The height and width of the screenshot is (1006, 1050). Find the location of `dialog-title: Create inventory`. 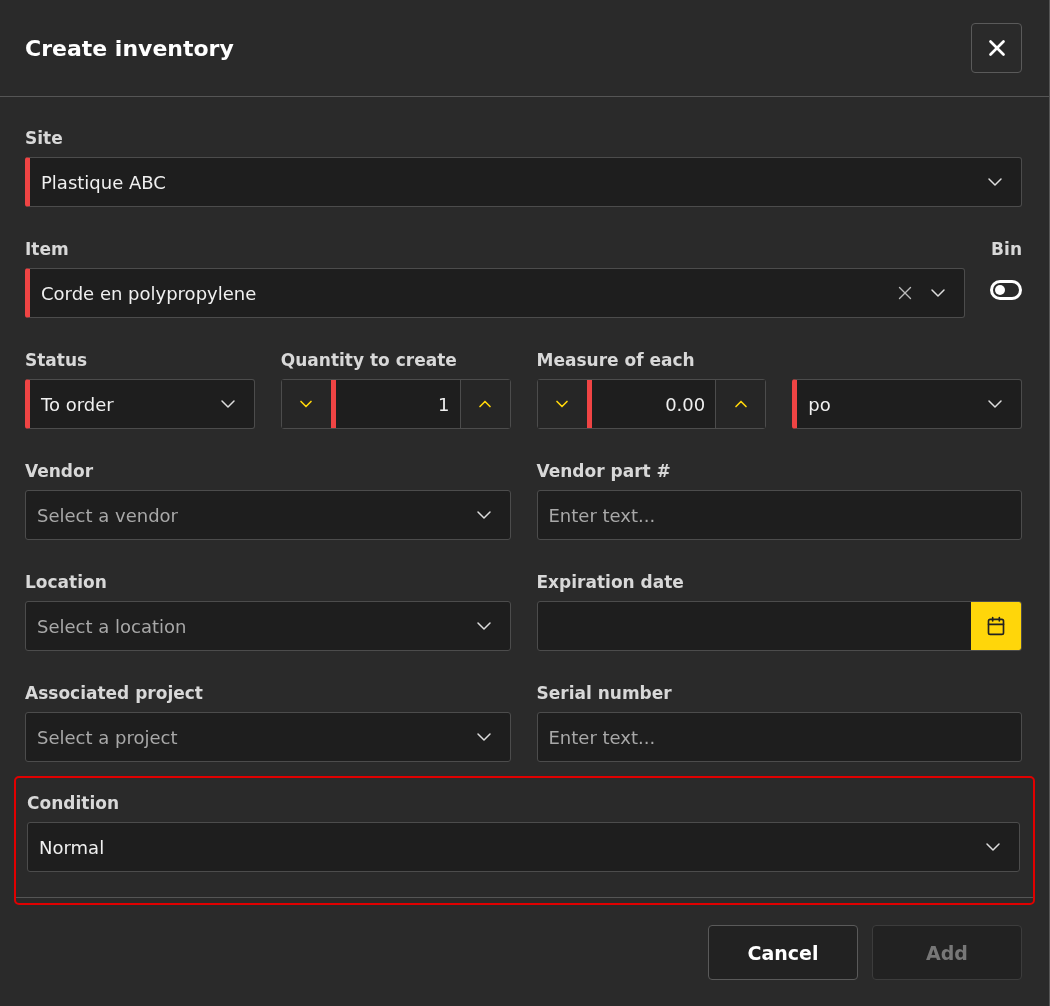

dialog-title: Create inventory is located at coordinates (129, 48).